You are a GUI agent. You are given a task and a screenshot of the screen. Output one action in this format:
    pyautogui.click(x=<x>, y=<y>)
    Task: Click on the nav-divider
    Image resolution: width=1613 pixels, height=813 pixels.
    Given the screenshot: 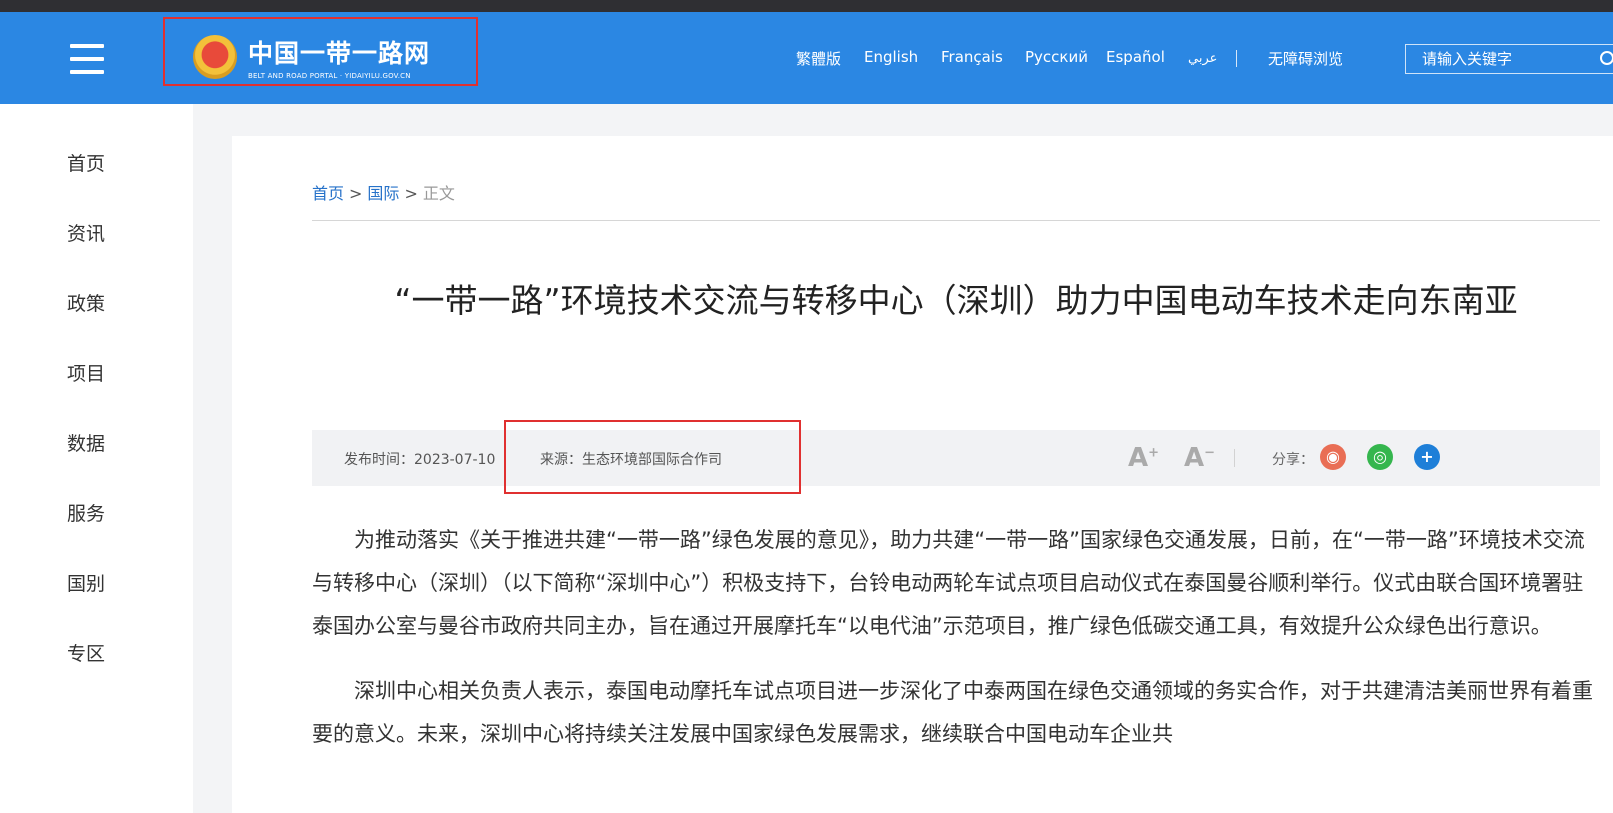 What is the action you would take?
    pyautogui.click(x=1236, y=58)
    